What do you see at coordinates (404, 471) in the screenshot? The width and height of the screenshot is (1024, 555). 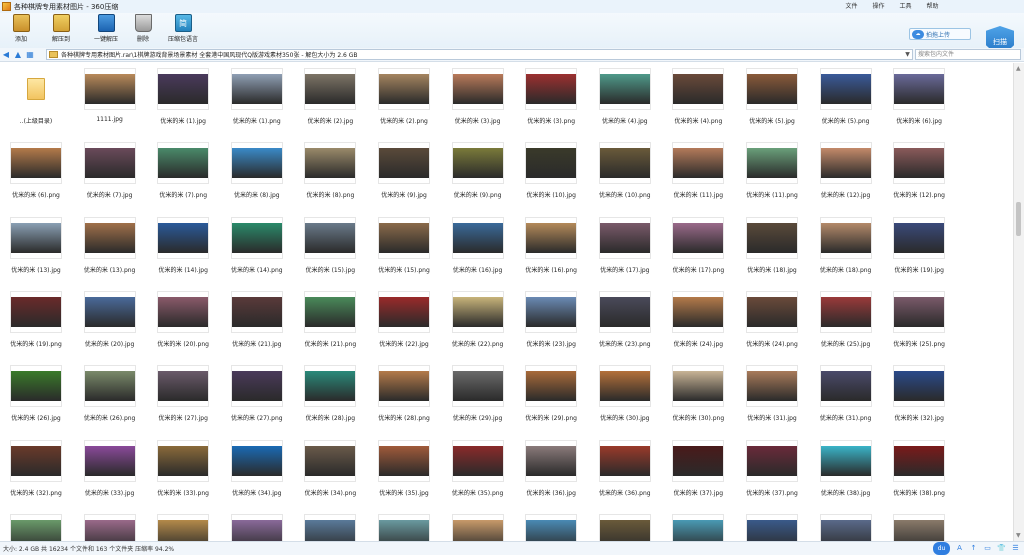 I see `file-item: 优米的米 (35).jpg` at bounding box center [404, 471].